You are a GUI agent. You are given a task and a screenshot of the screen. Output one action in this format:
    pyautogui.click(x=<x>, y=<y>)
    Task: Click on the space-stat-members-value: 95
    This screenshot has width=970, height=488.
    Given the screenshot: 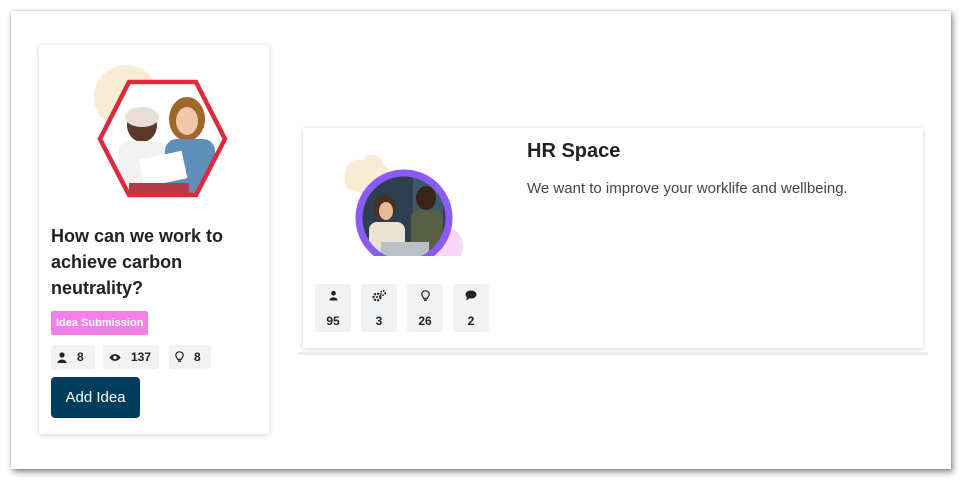 What is the action you would take?
    pyautogui.click(x=333, y=321)
    